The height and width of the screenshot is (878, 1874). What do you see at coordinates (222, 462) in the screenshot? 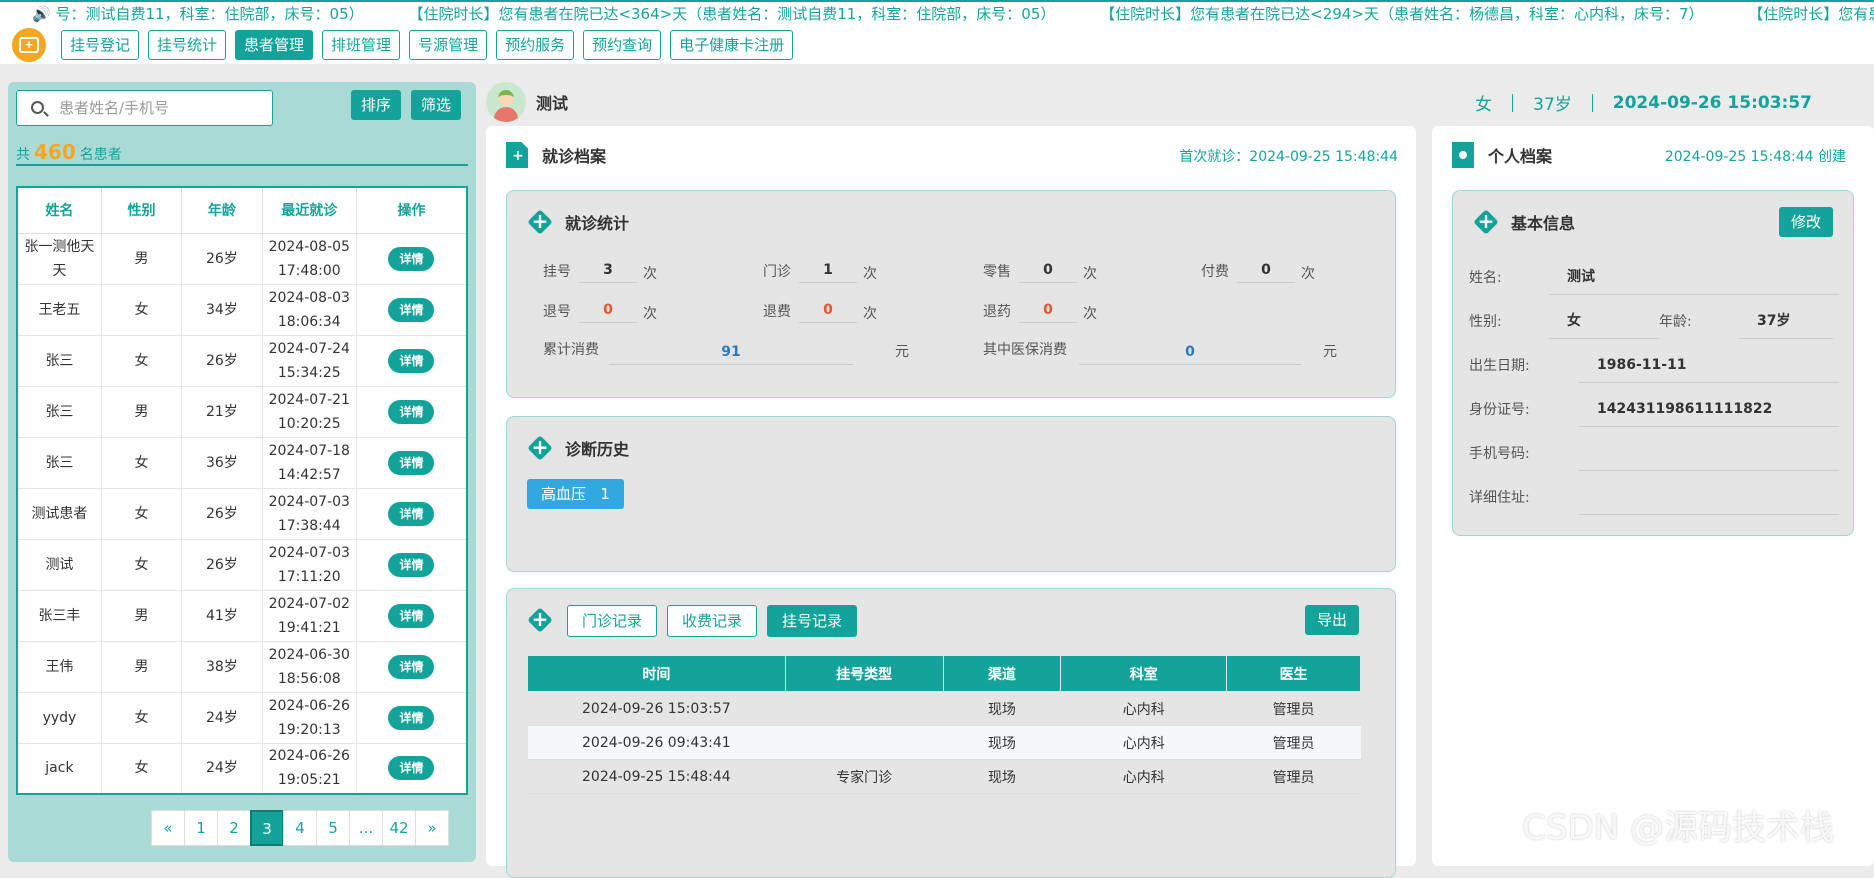
I see `patient-cell-age: 36岁` at bounding box center [222, 462].